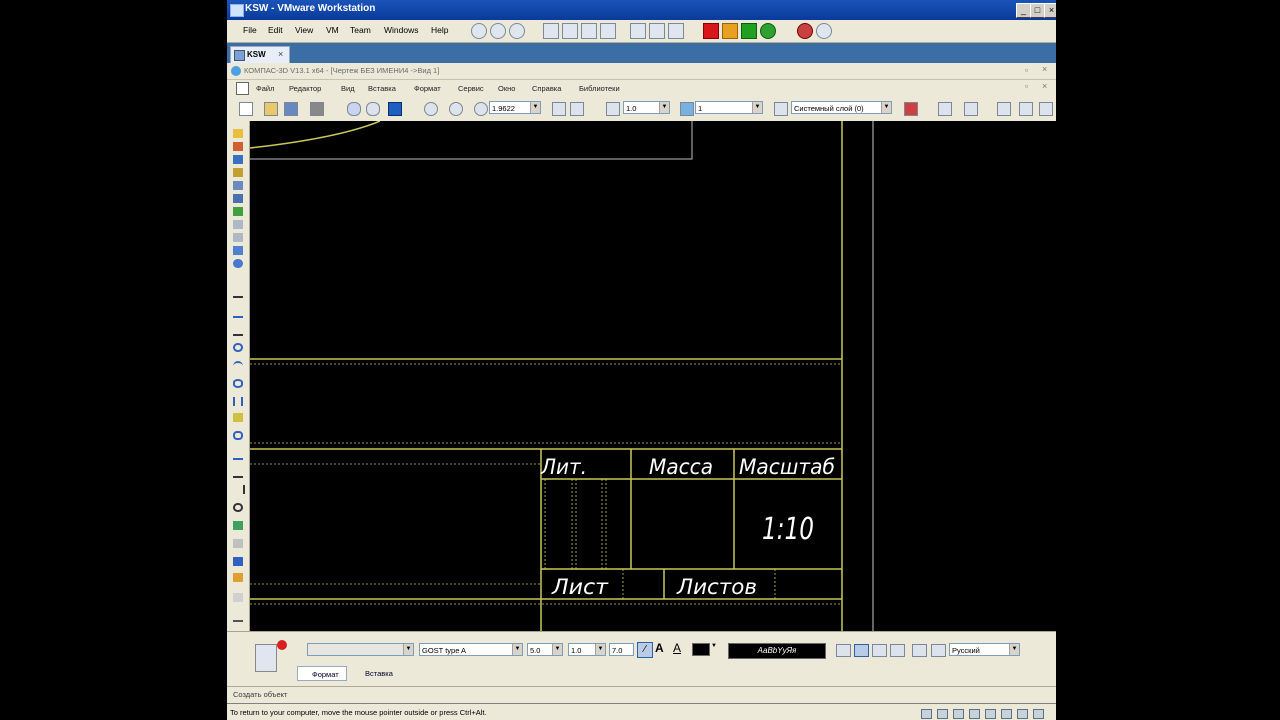 This screenshot has width=1280, height=720. What do you see at coordinates (382, 88) in the screenshot?
I see `menu-vstavka: Вставка` at bounding box center [382, 88].